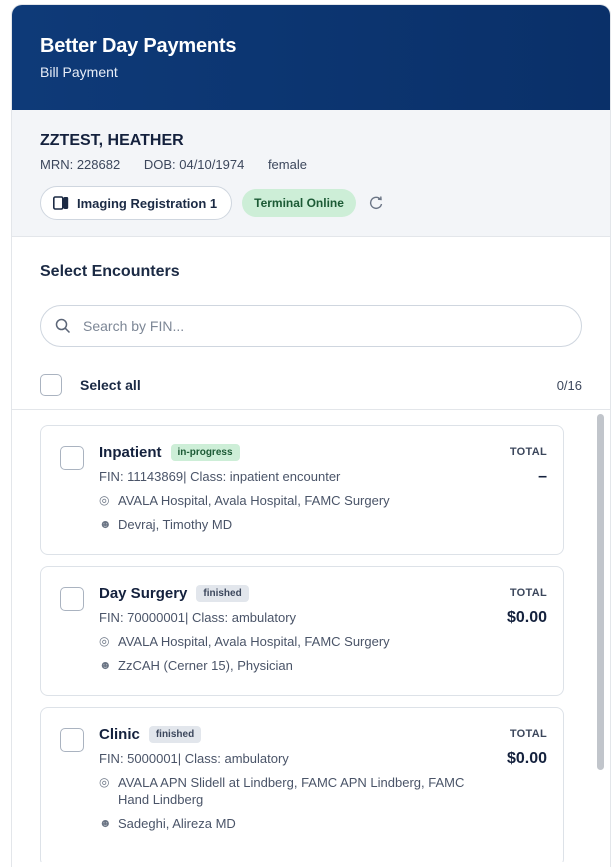  What do you see at coordinates (80, 164) in the screenshot?
I see `patient-mrn: MRN: 228682` at bounding box center [80, 164].